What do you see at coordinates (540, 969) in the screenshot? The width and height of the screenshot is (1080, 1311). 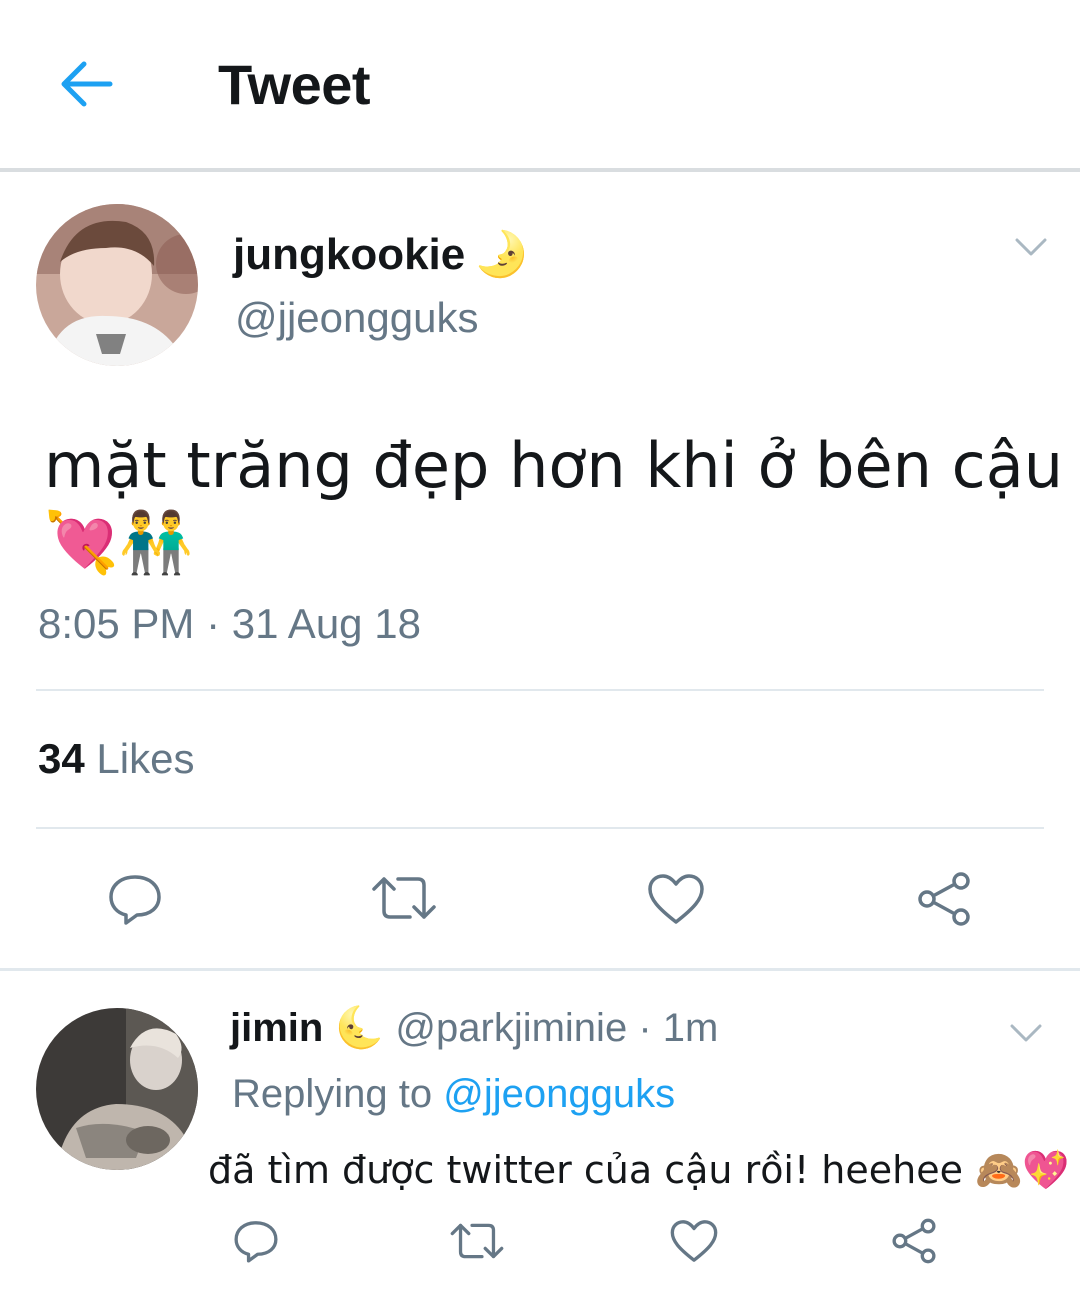 I see `section-divider` at bounding box center [540, 969].